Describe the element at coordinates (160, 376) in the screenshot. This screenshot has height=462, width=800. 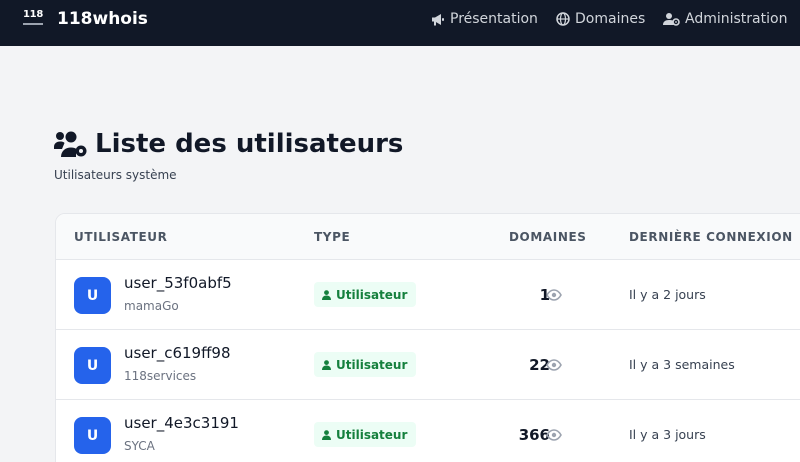
I see `user-company: 118services` at that location.